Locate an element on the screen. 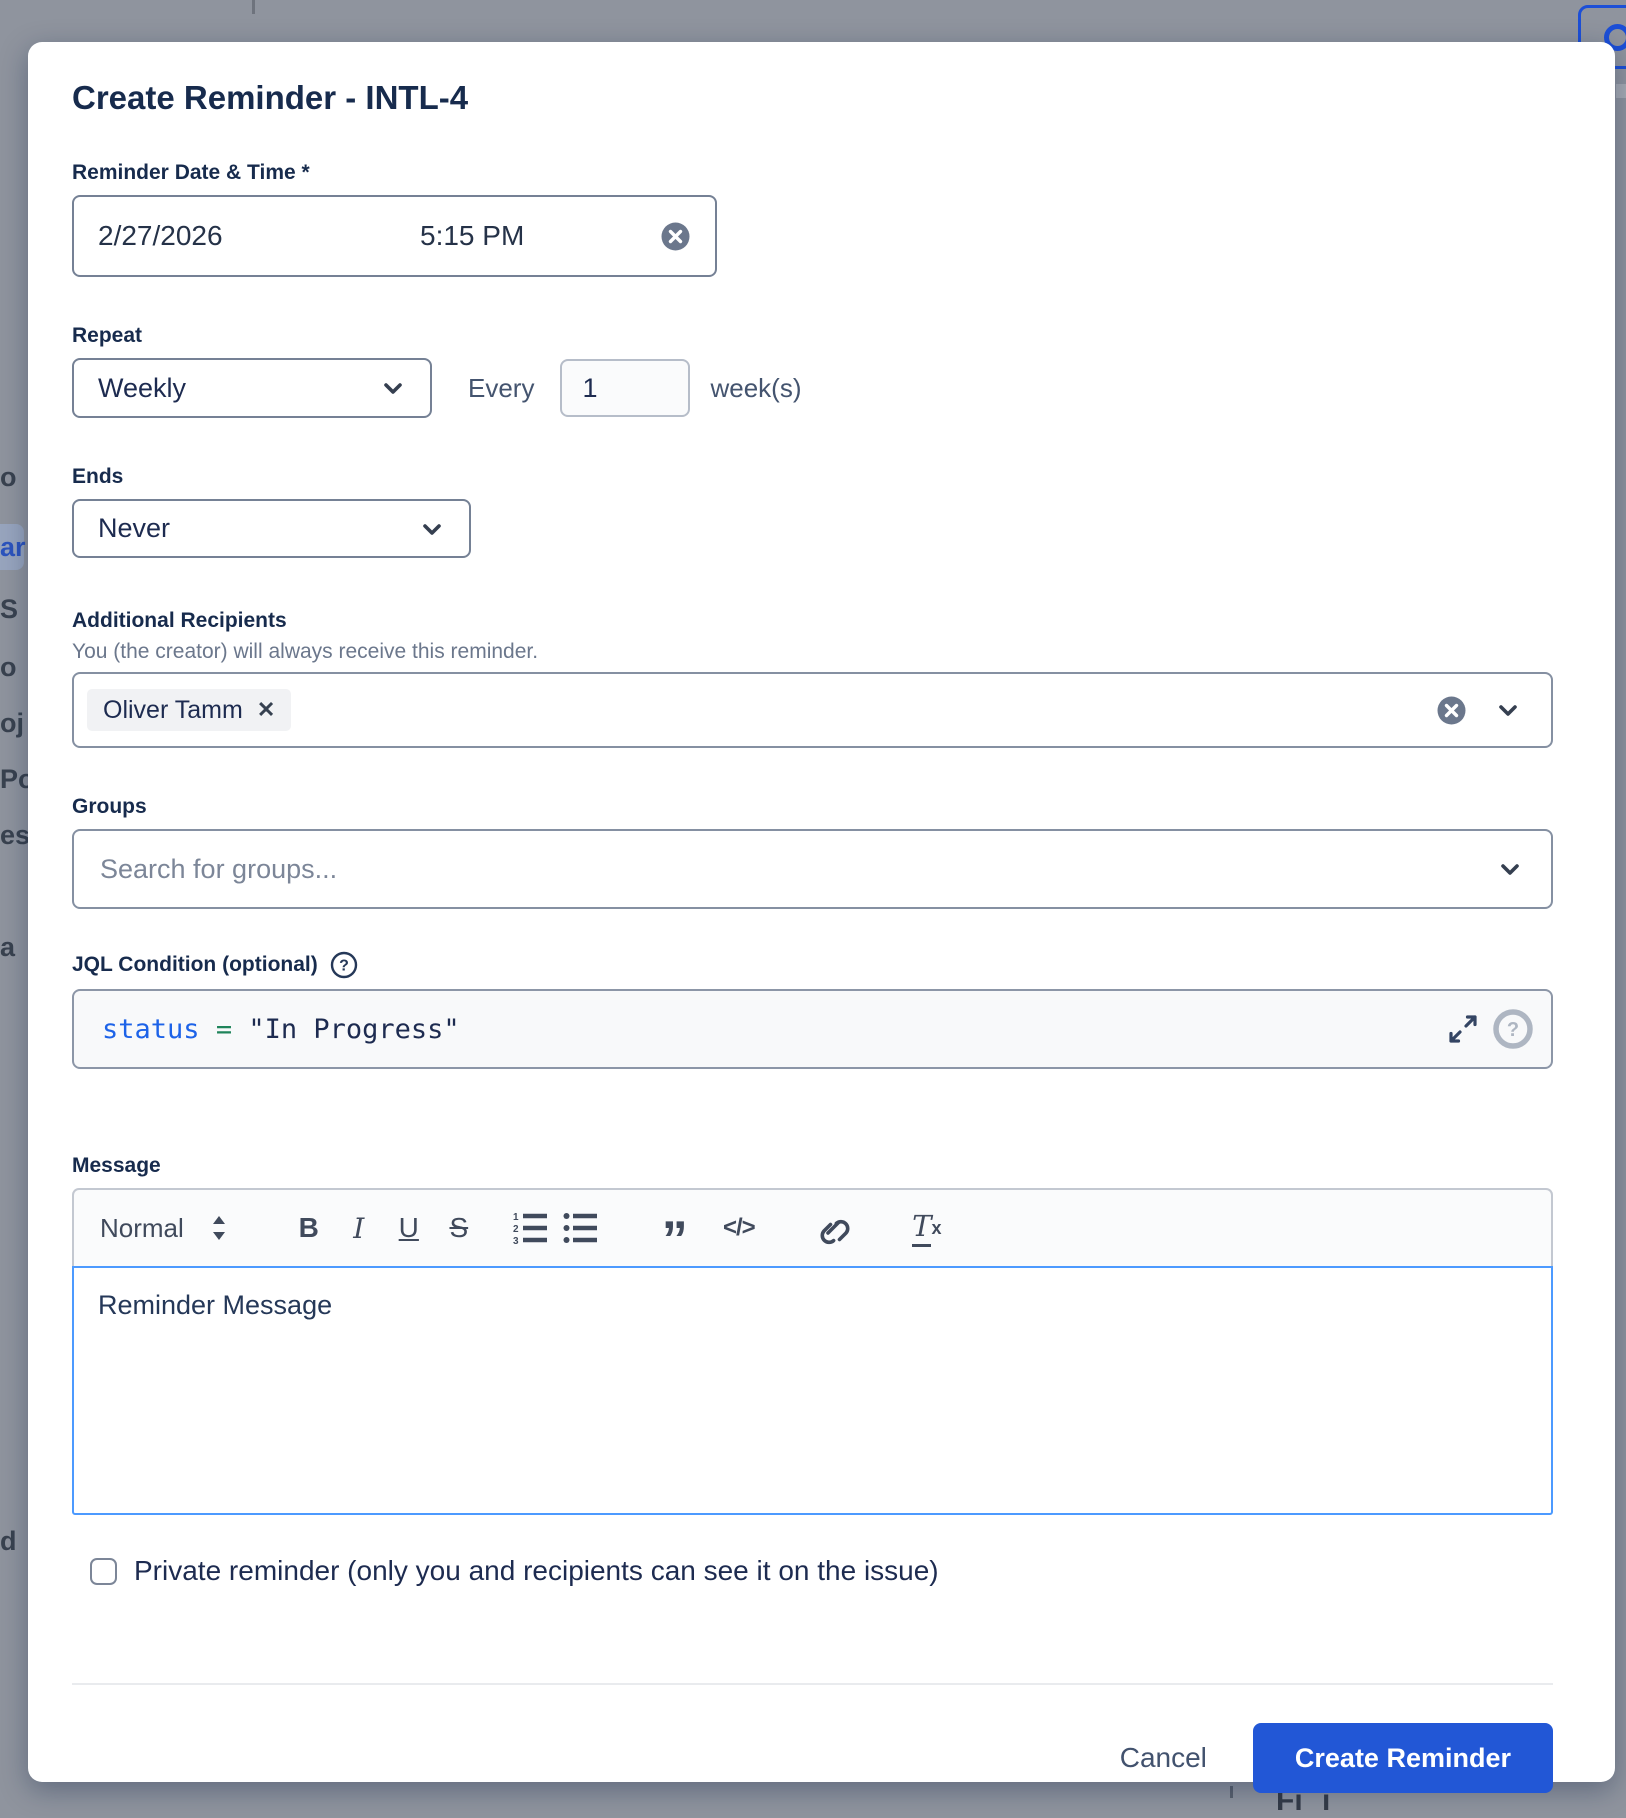 The image size is (1626, 1818). jql-operator-token: = is located at coordinates (224, 1029).